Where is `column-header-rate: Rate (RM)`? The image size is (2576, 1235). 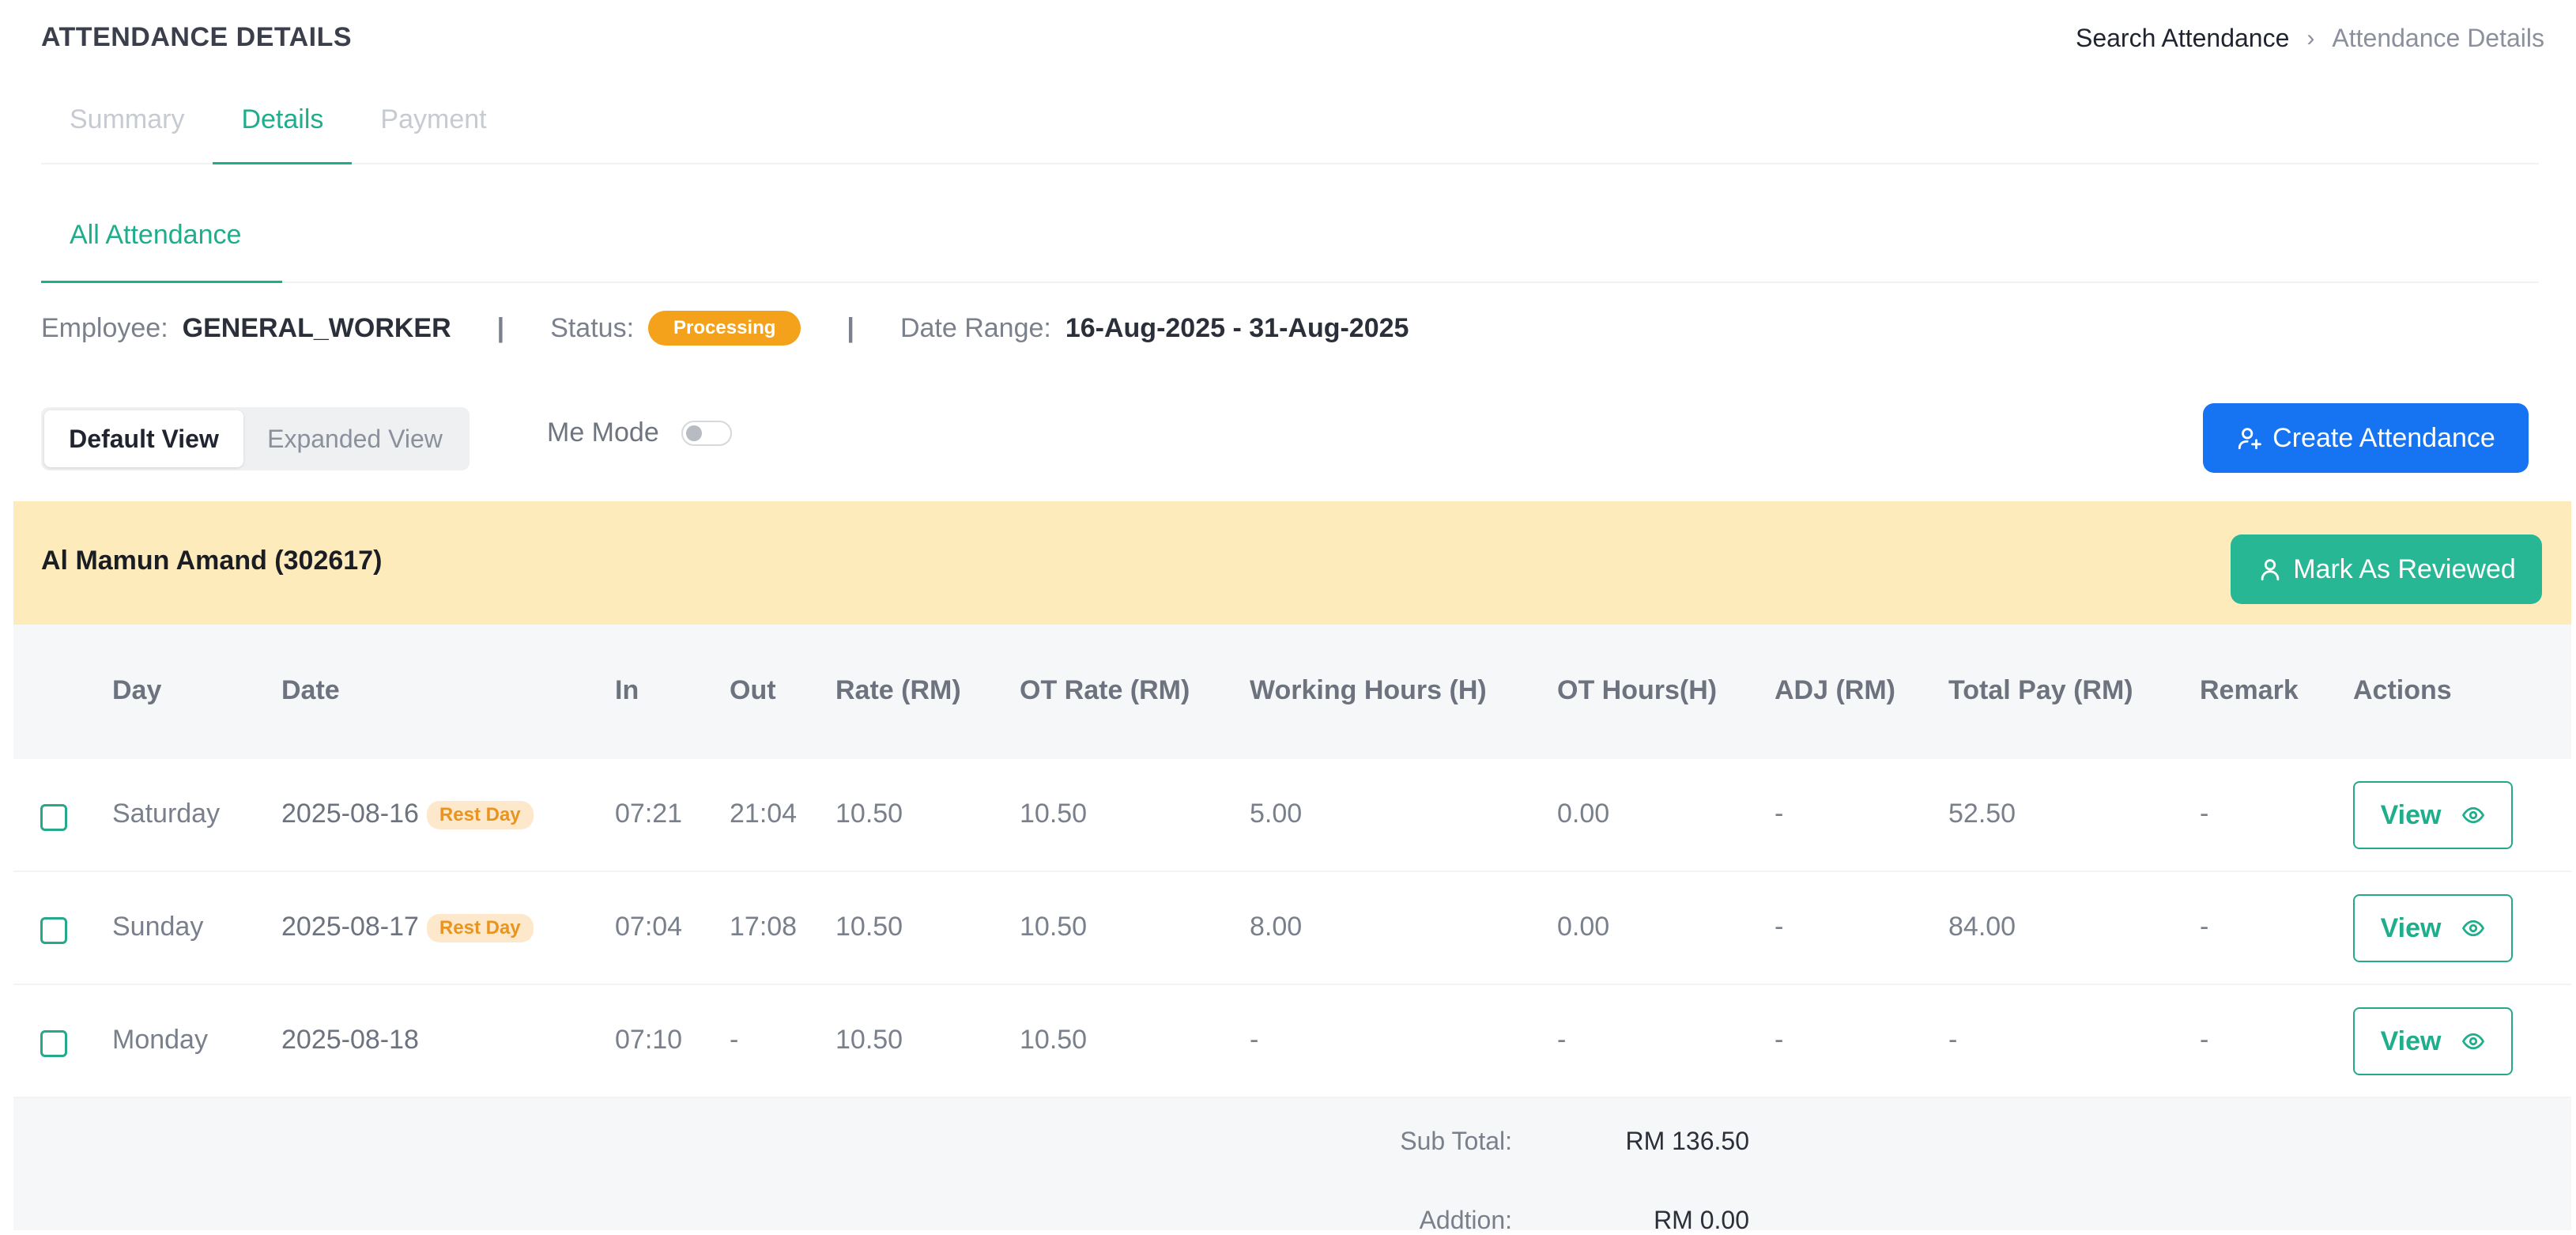 column-header-rate: Rate (RM) is located at coordinates (898, 690).